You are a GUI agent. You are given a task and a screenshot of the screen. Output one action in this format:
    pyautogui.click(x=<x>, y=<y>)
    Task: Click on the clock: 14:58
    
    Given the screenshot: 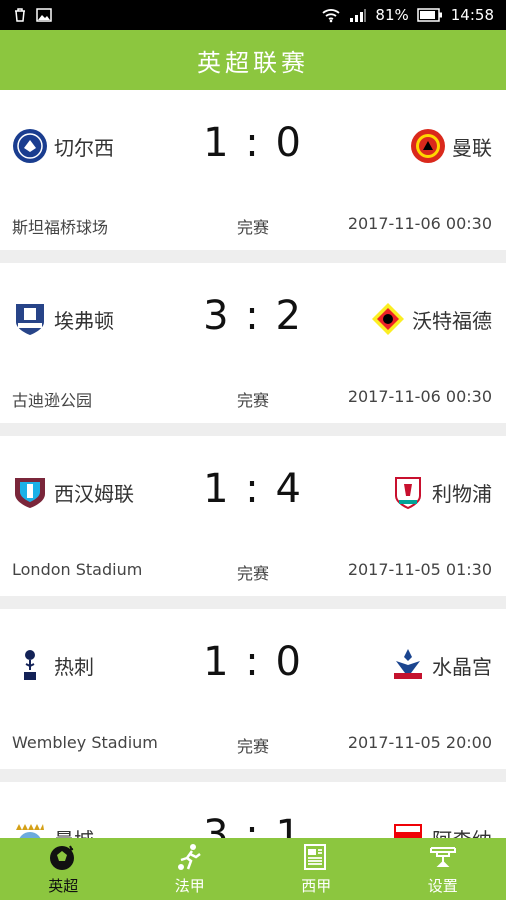 What is the action you would take?
    pyautogui.click(x=472, y=15)
    